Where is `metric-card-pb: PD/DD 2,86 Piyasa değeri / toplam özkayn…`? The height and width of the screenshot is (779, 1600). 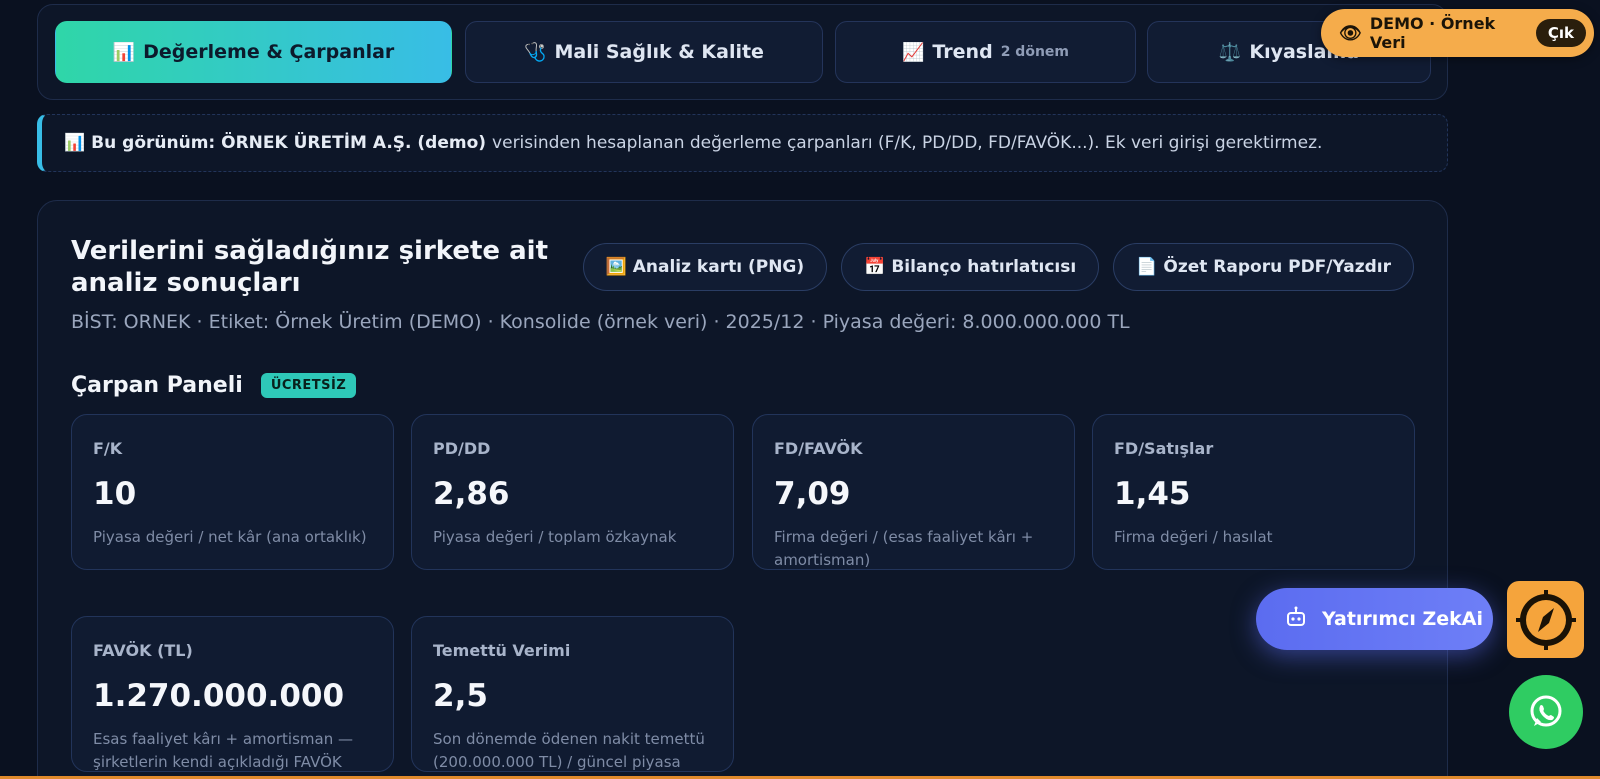 metric-card-pb: PD/DD 2,86 Piyasa değeri / toplam özkayn… is located at coordinates (572, 492).